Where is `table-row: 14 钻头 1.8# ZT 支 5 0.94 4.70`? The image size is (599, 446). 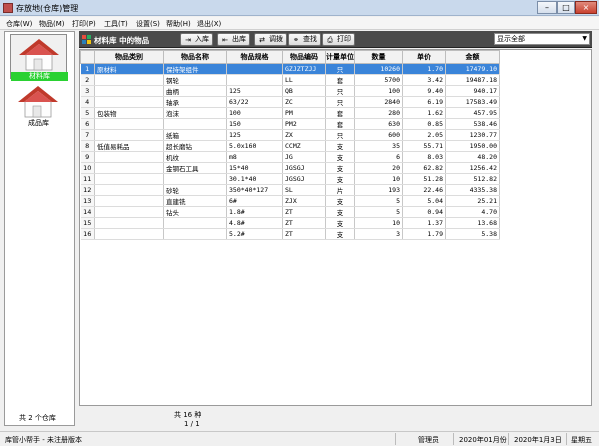
table-row: 14 钻头 1.8# ZT 支 5 0.94 4.70 is located at coordinates (290, 212).